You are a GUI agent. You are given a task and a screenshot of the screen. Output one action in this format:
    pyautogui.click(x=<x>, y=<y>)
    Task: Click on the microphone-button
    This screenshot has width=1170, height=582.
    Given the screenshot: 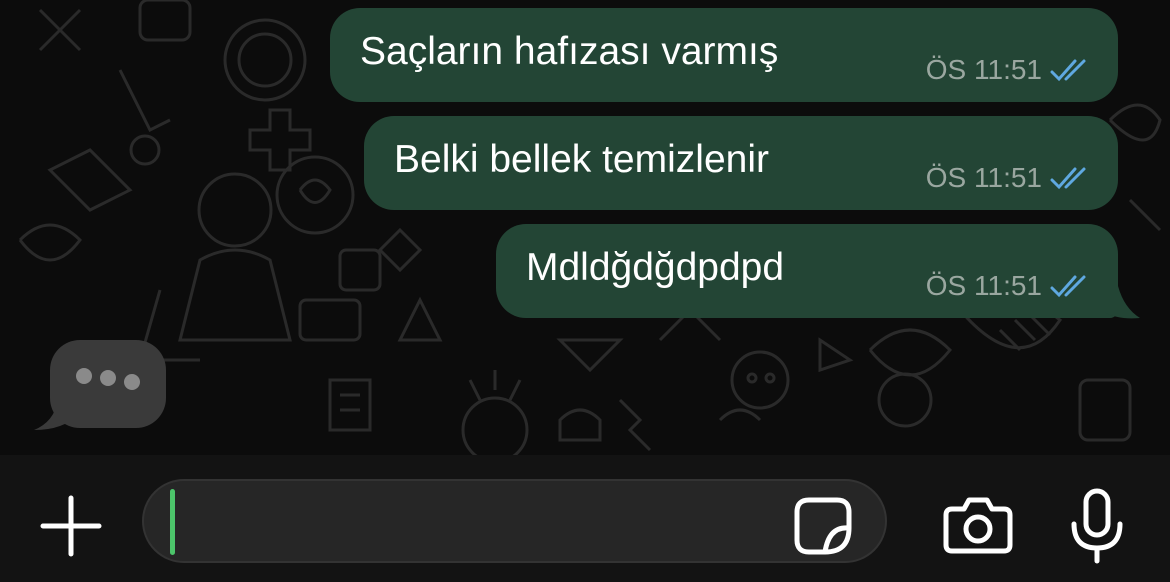 What is the action you would take?
    pyautogui.click(x=1097, y=526)
    